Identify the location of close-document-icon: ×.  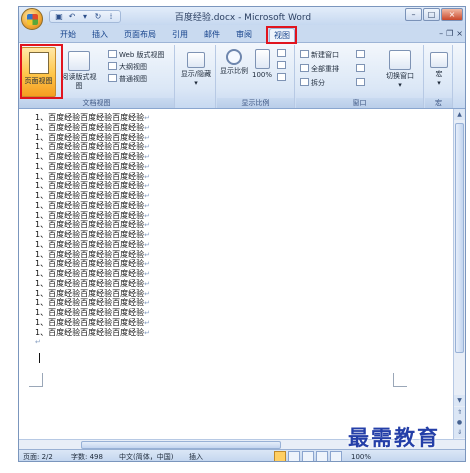
(459, 33).